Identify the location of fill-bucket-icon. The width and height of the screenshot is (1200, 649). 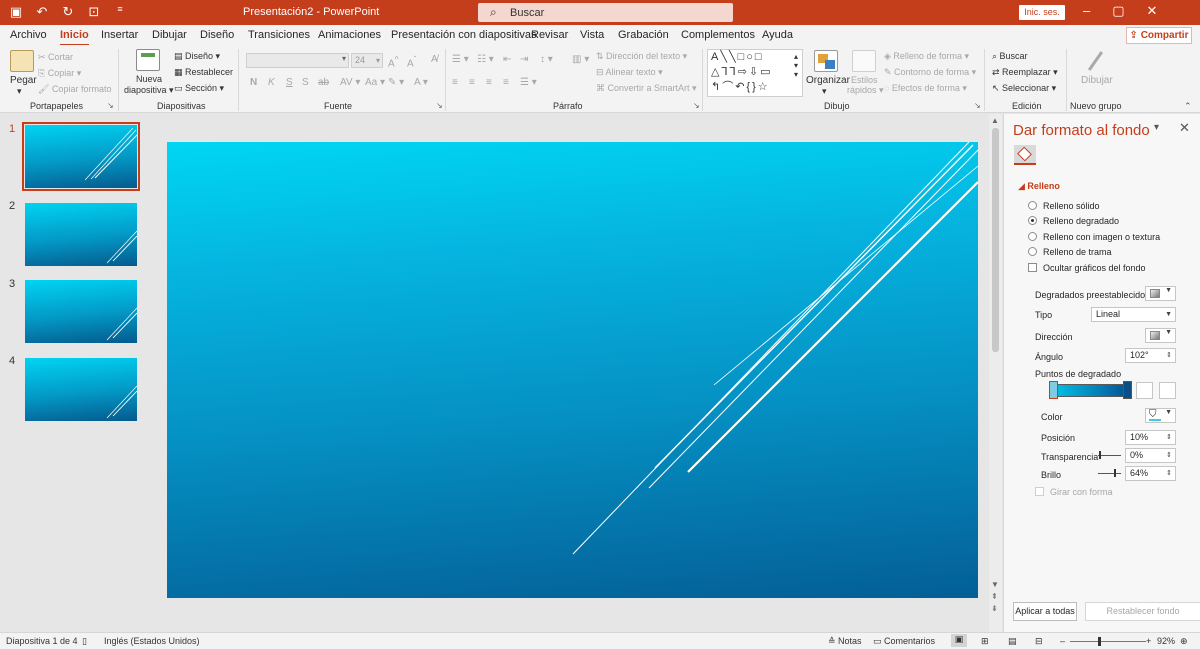
(1025, 155).